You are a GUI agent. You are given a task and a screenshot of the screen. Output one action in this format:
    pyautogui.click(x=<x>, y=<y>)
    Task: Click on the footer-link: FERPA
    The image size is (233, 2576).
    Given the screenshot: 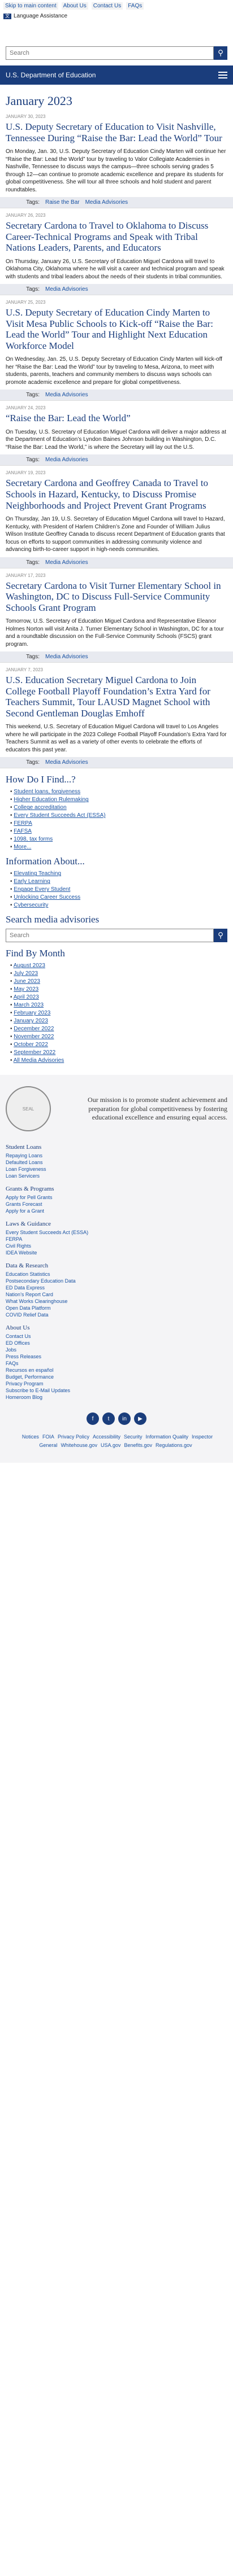 What is the action you would take?
    pyautogui.click(x=116, y=1239)
    